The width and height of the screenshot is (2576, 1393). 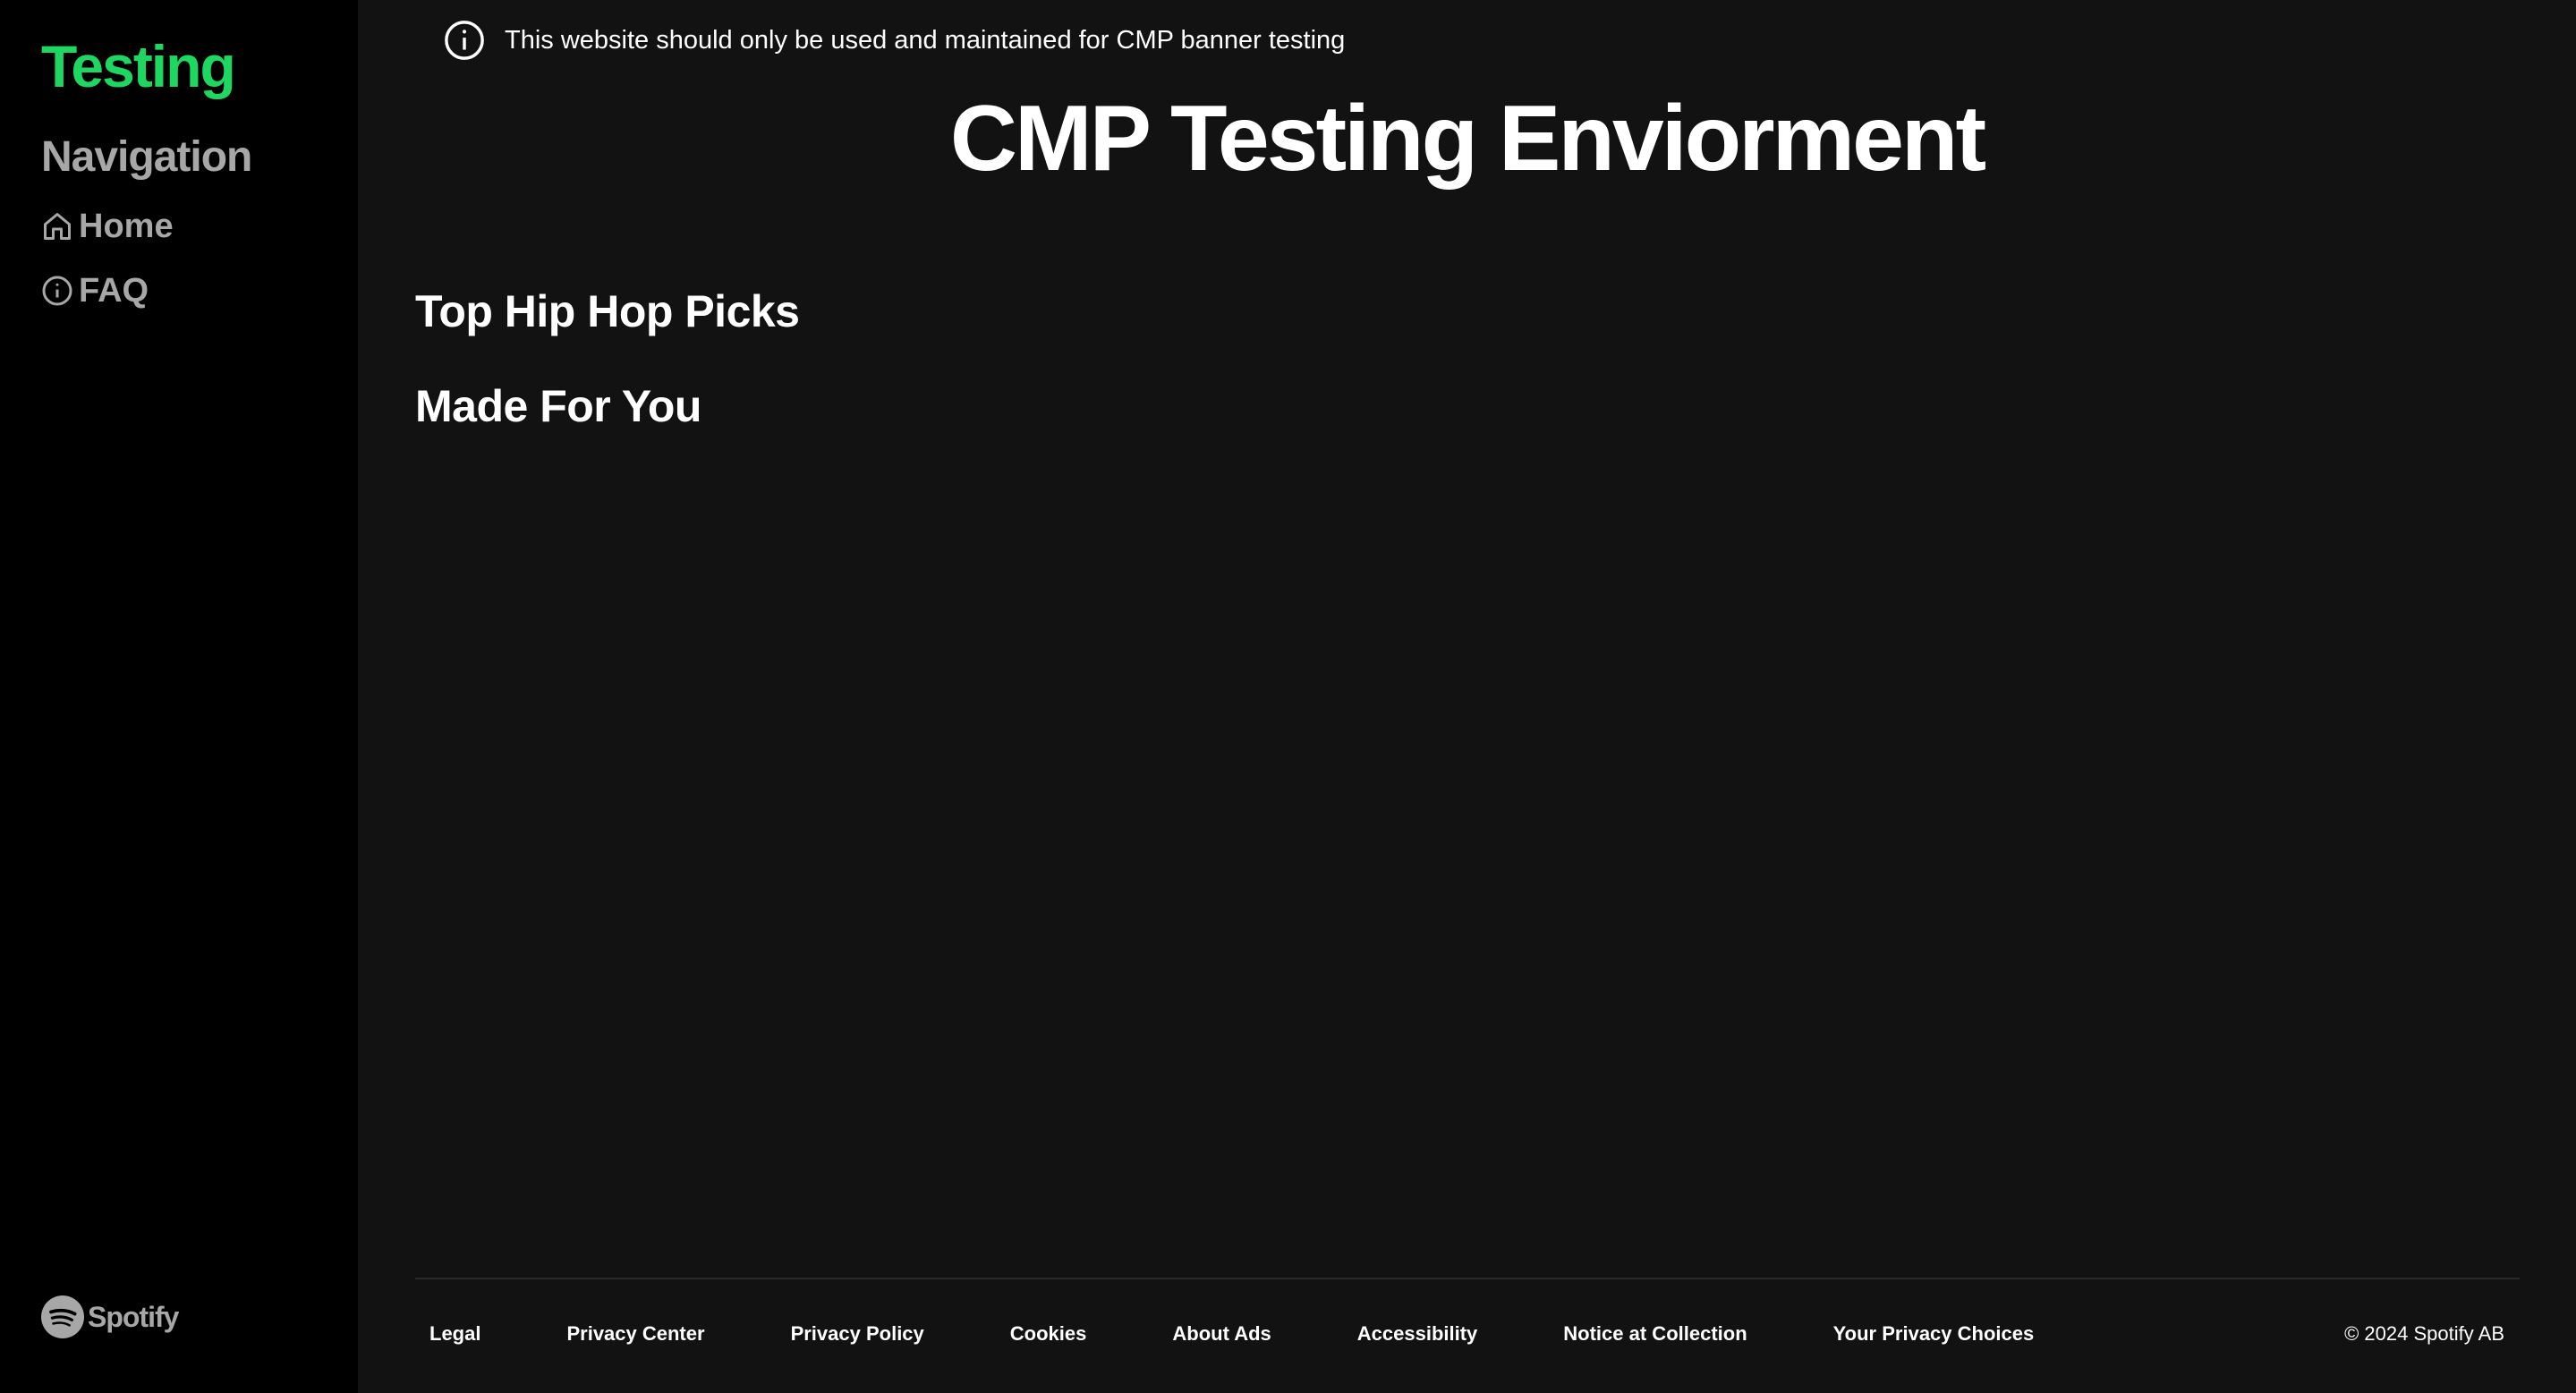 What do you see at coordinates (2424, 1333) in the screenshot?
I see `copyright-text: © 2024 Spotify AB` at bounding box center [2424, 1333].